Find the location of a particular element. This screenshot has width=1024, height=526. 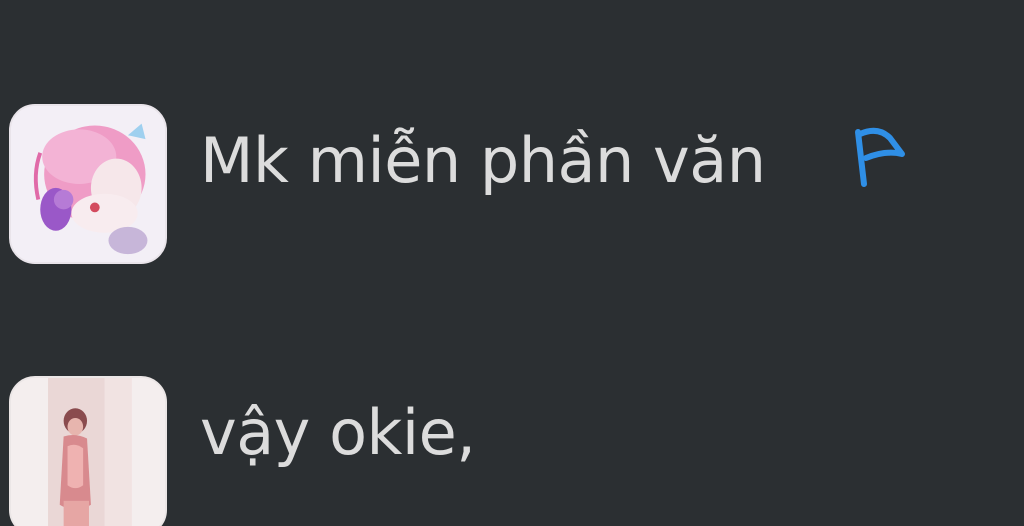

message-text: Mk miễn phần văn is located at coordinates (483, 160).